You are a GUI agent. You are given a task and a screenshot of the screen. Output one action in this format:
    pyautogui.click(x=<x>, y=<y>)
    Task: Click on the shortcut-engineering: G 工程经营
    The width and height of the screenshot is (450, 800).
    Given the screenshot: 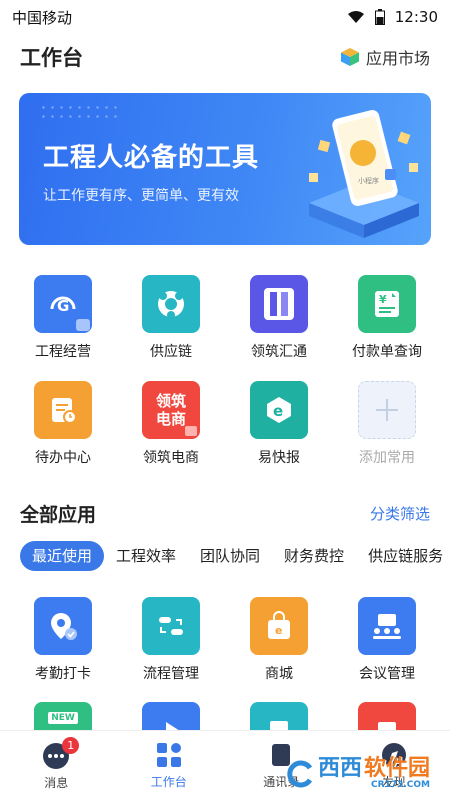 What is the action you would take?
    pyautogui.click(x=63, y=318)
    